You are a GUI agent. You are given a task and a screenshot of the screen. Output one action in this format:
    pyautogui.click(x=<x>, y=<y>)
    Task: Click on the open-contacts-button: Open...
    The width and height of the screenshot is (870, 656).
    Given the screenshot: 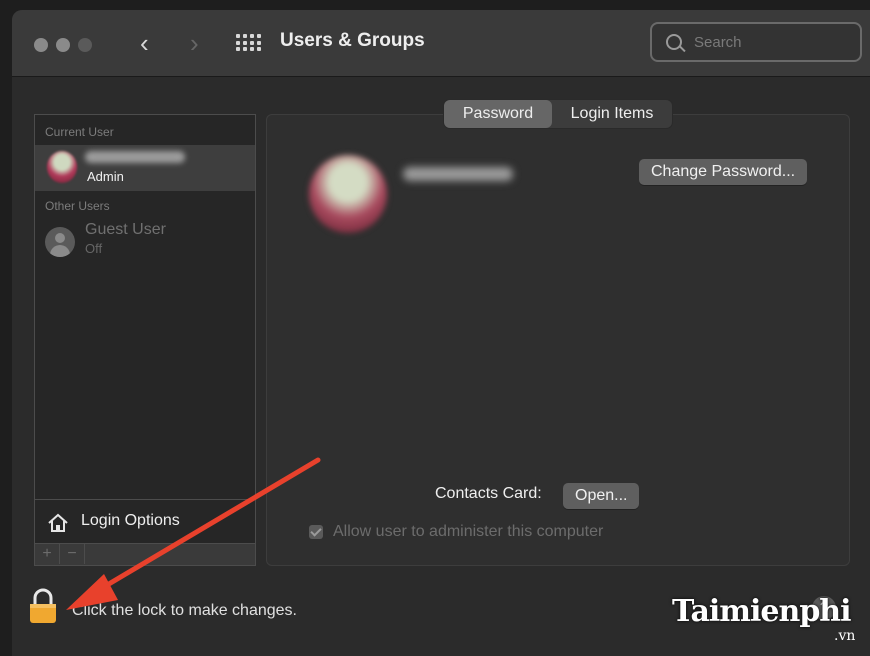 What is the action you would take?
    pyautogui.click(x=601, y=496)
    